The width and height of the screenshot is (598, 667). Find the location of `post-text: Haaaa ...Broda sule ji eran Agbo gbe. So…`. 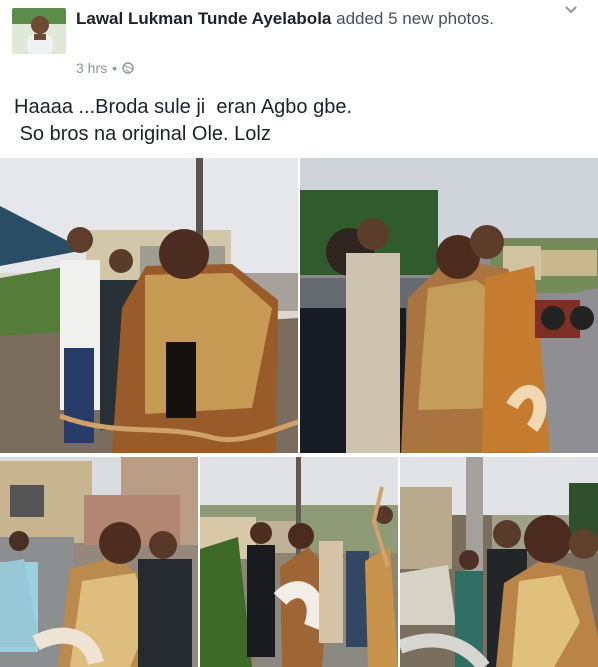

post-text: Haaaa ...Broda sule ji eran Agbo gbe. So… is located at coordinates (183, 120).